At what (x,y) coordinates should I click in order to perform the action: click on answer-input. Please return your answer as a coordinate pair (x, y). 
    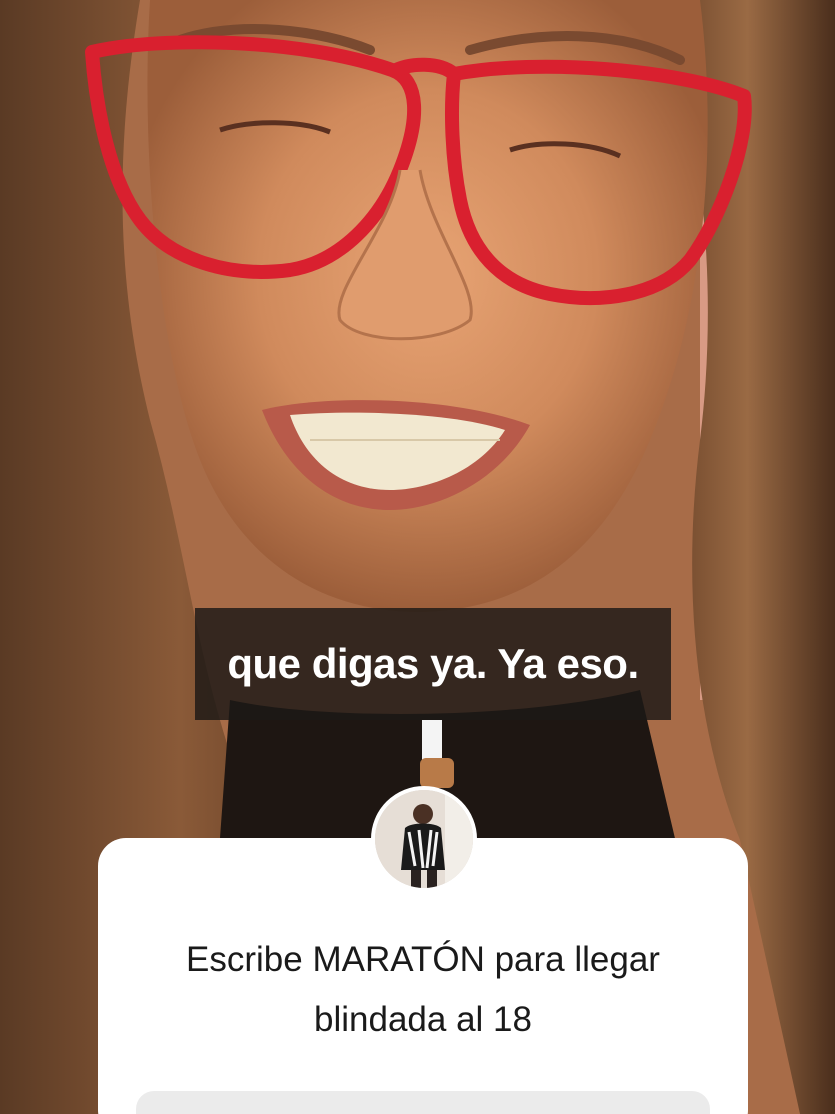
    Looking at the image, I should click on (423, 1102).